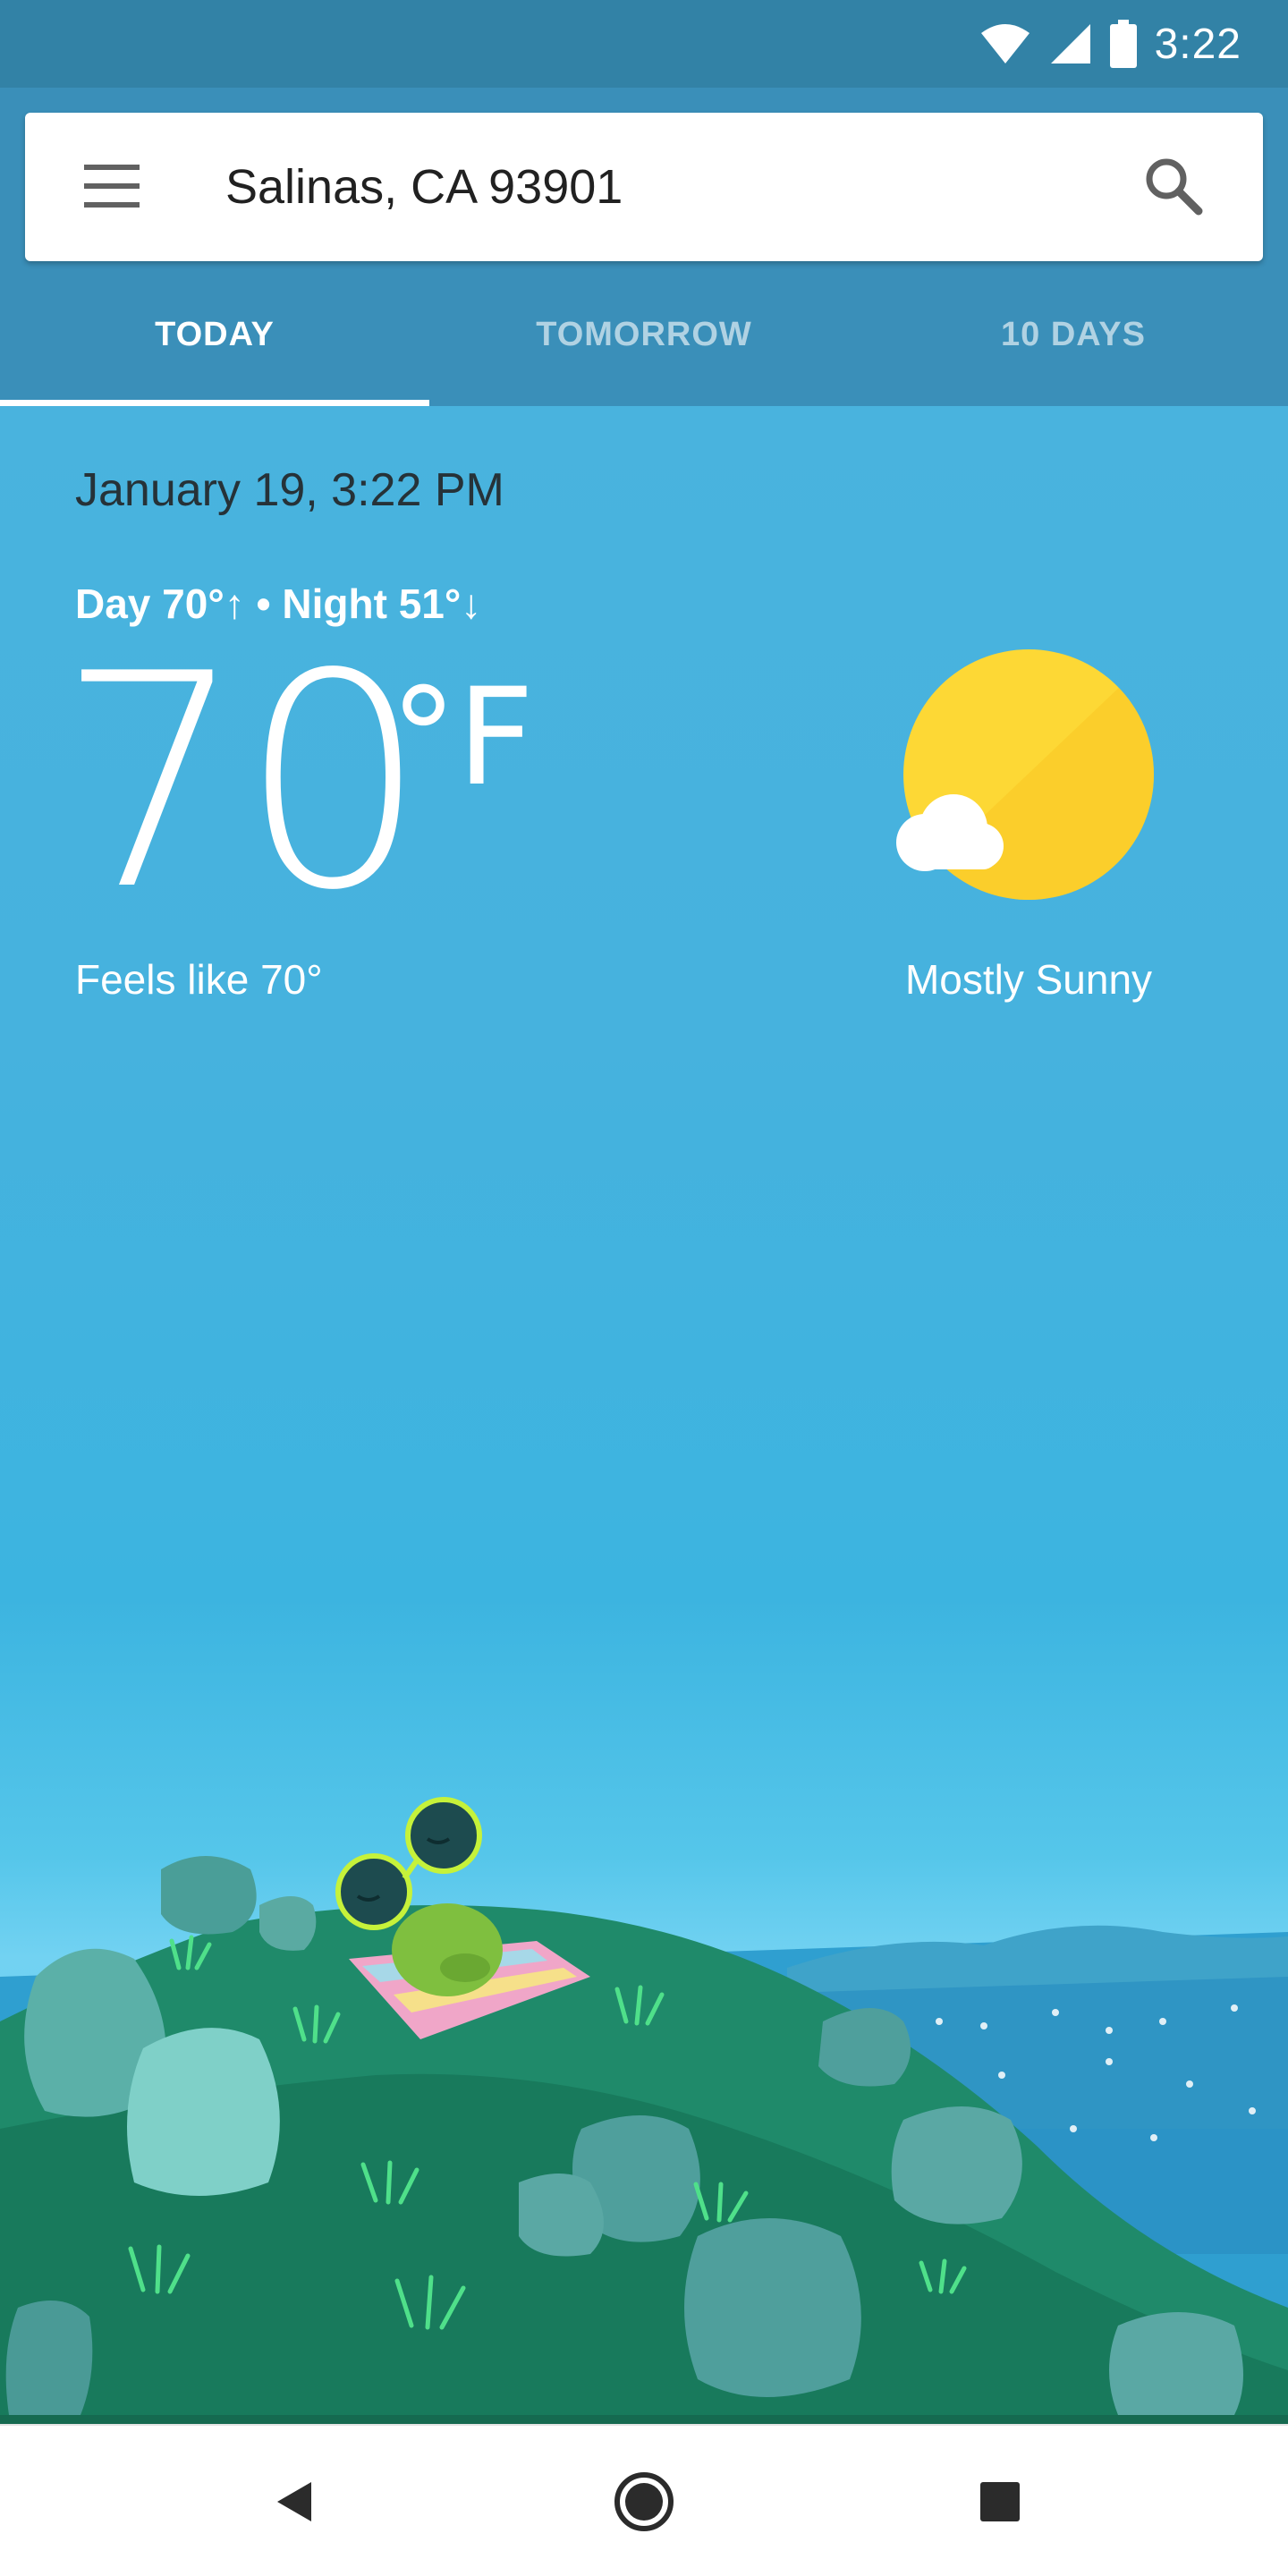  What do you see at coordinates (112, 186) in the screenshot?
I see `menu-icon` at bounding box center [112, 186].